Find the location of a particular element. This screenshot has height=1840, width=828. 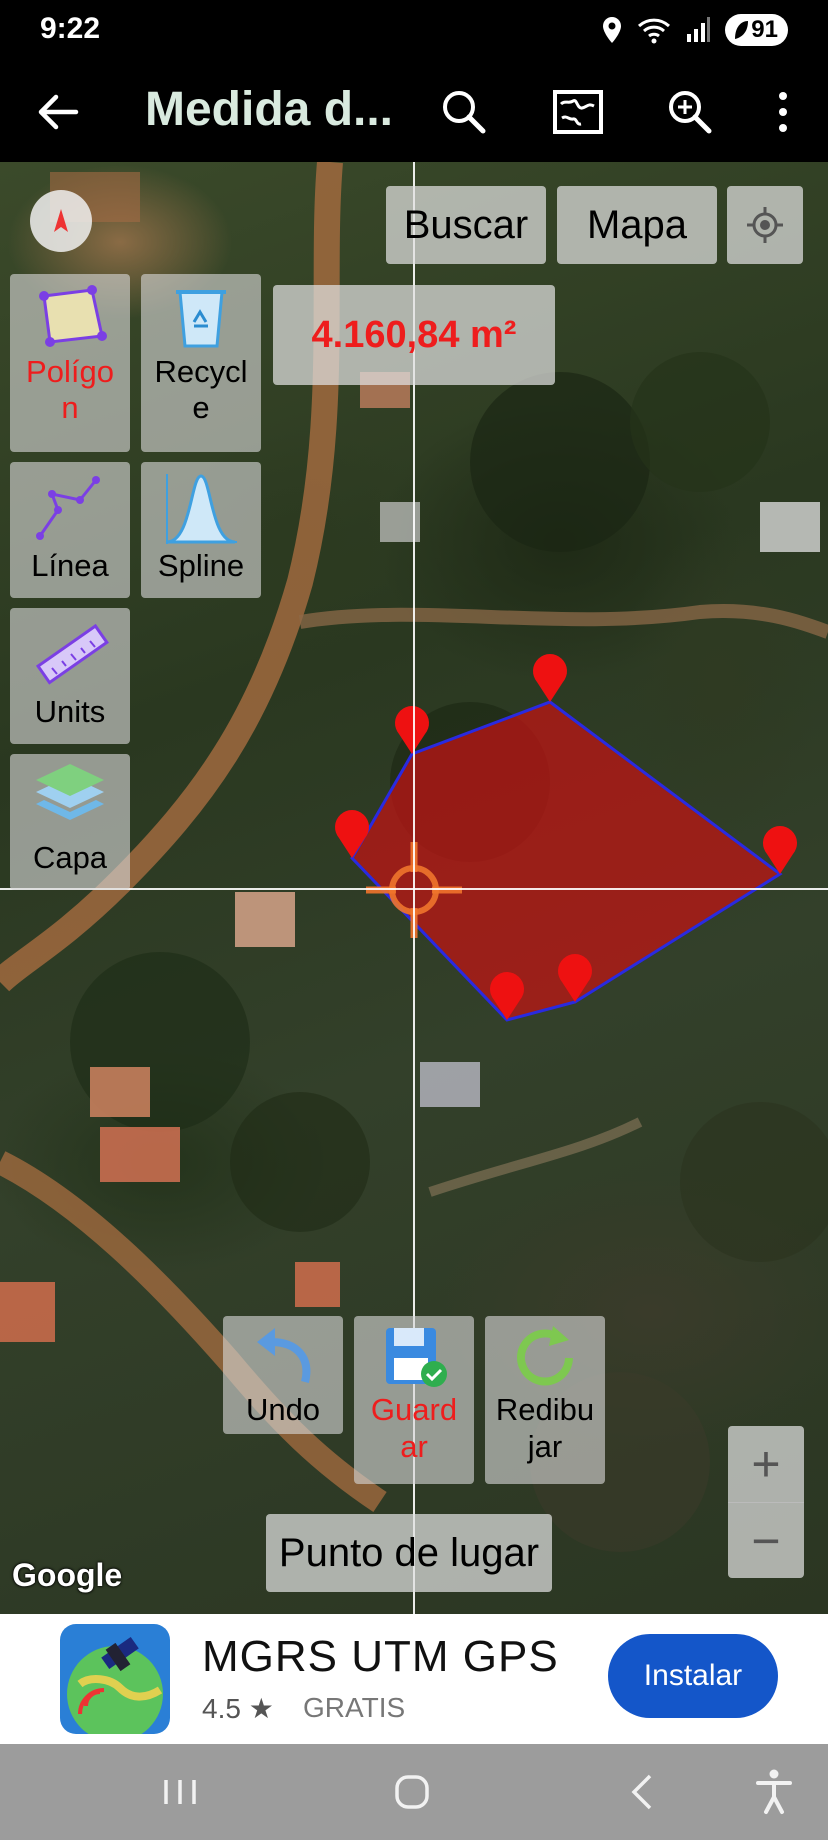

polygon-tool-button: Polígo n is located at coordinates (70, 363).